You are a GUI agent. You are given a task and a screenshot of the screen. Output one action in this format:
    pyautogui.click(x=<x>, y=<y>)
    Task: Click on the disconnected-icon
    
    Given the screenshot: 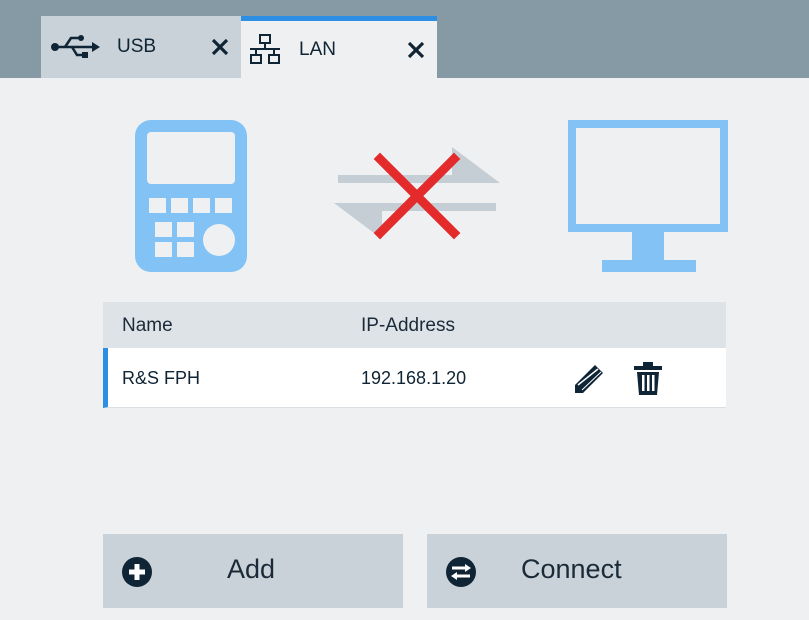 What is the action you would take?
    pyautogui.click(x=417, y=195)
    